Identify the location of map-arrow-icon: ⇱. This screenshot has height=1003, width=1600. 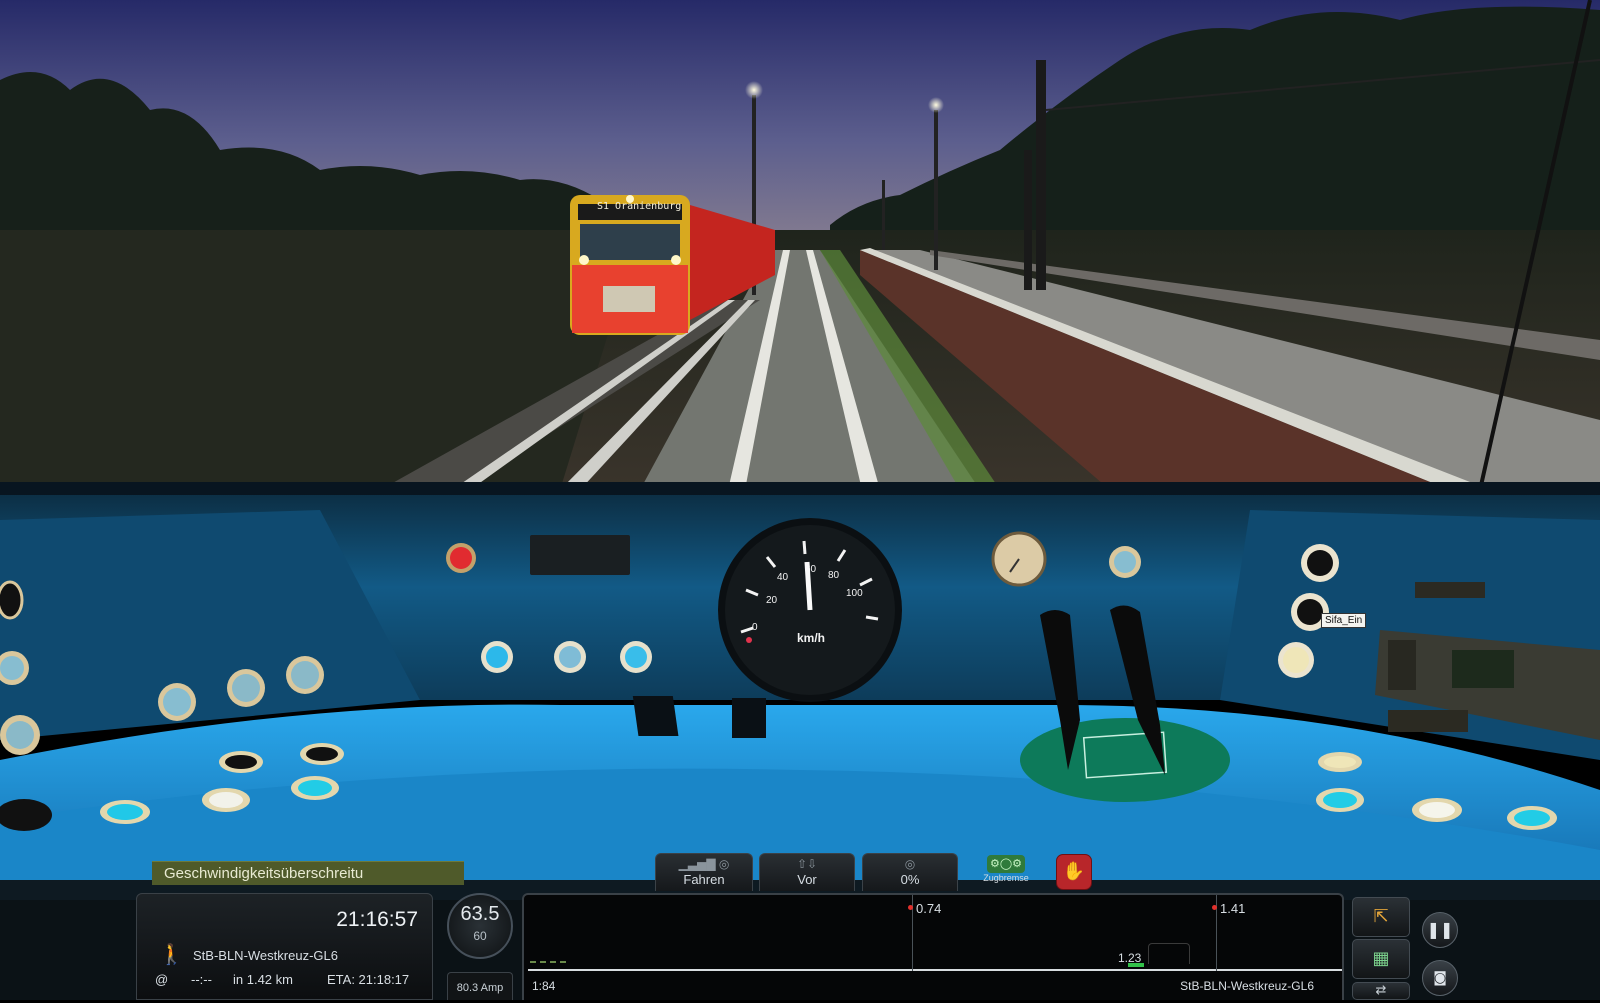
(1381, 916).